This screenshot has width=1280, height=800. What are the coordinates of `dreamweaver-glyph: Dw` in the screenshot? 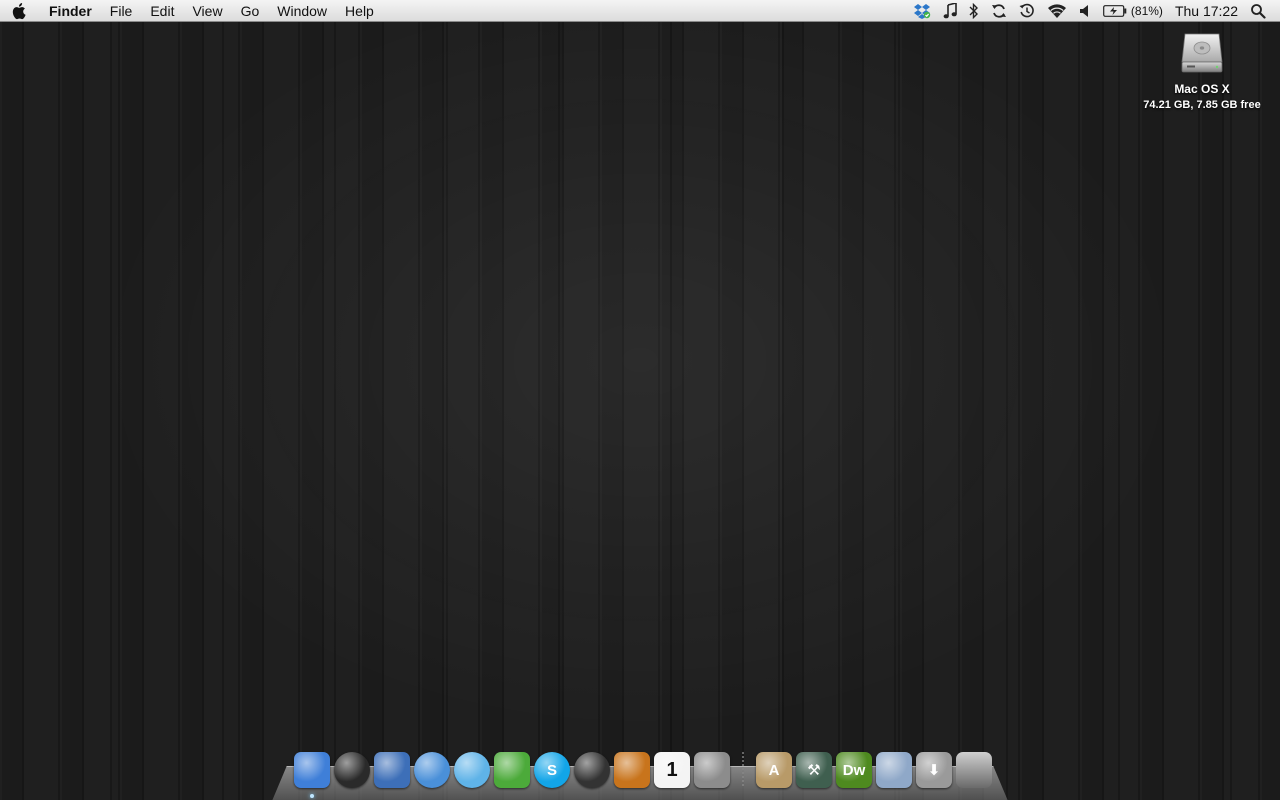 It's located at (854, 770).